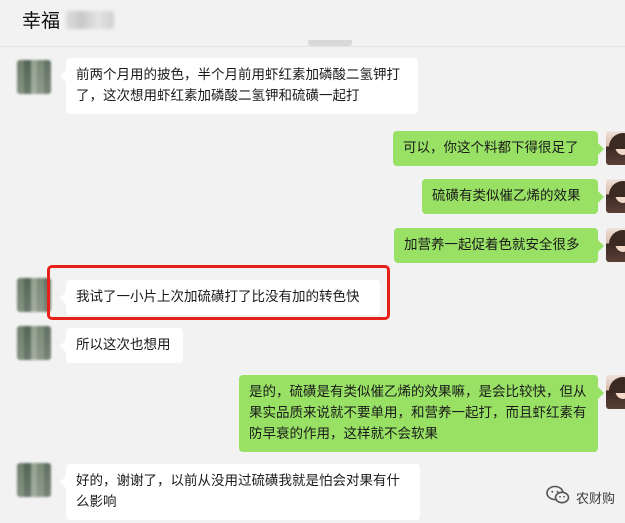 The height and width of the screenshot is (523, 625). What do you see at coordinates (498, 148) in the screenshot?
I see `message-bubble: 可以，你这个料都下得很足了` at bounding box center [498, 148].